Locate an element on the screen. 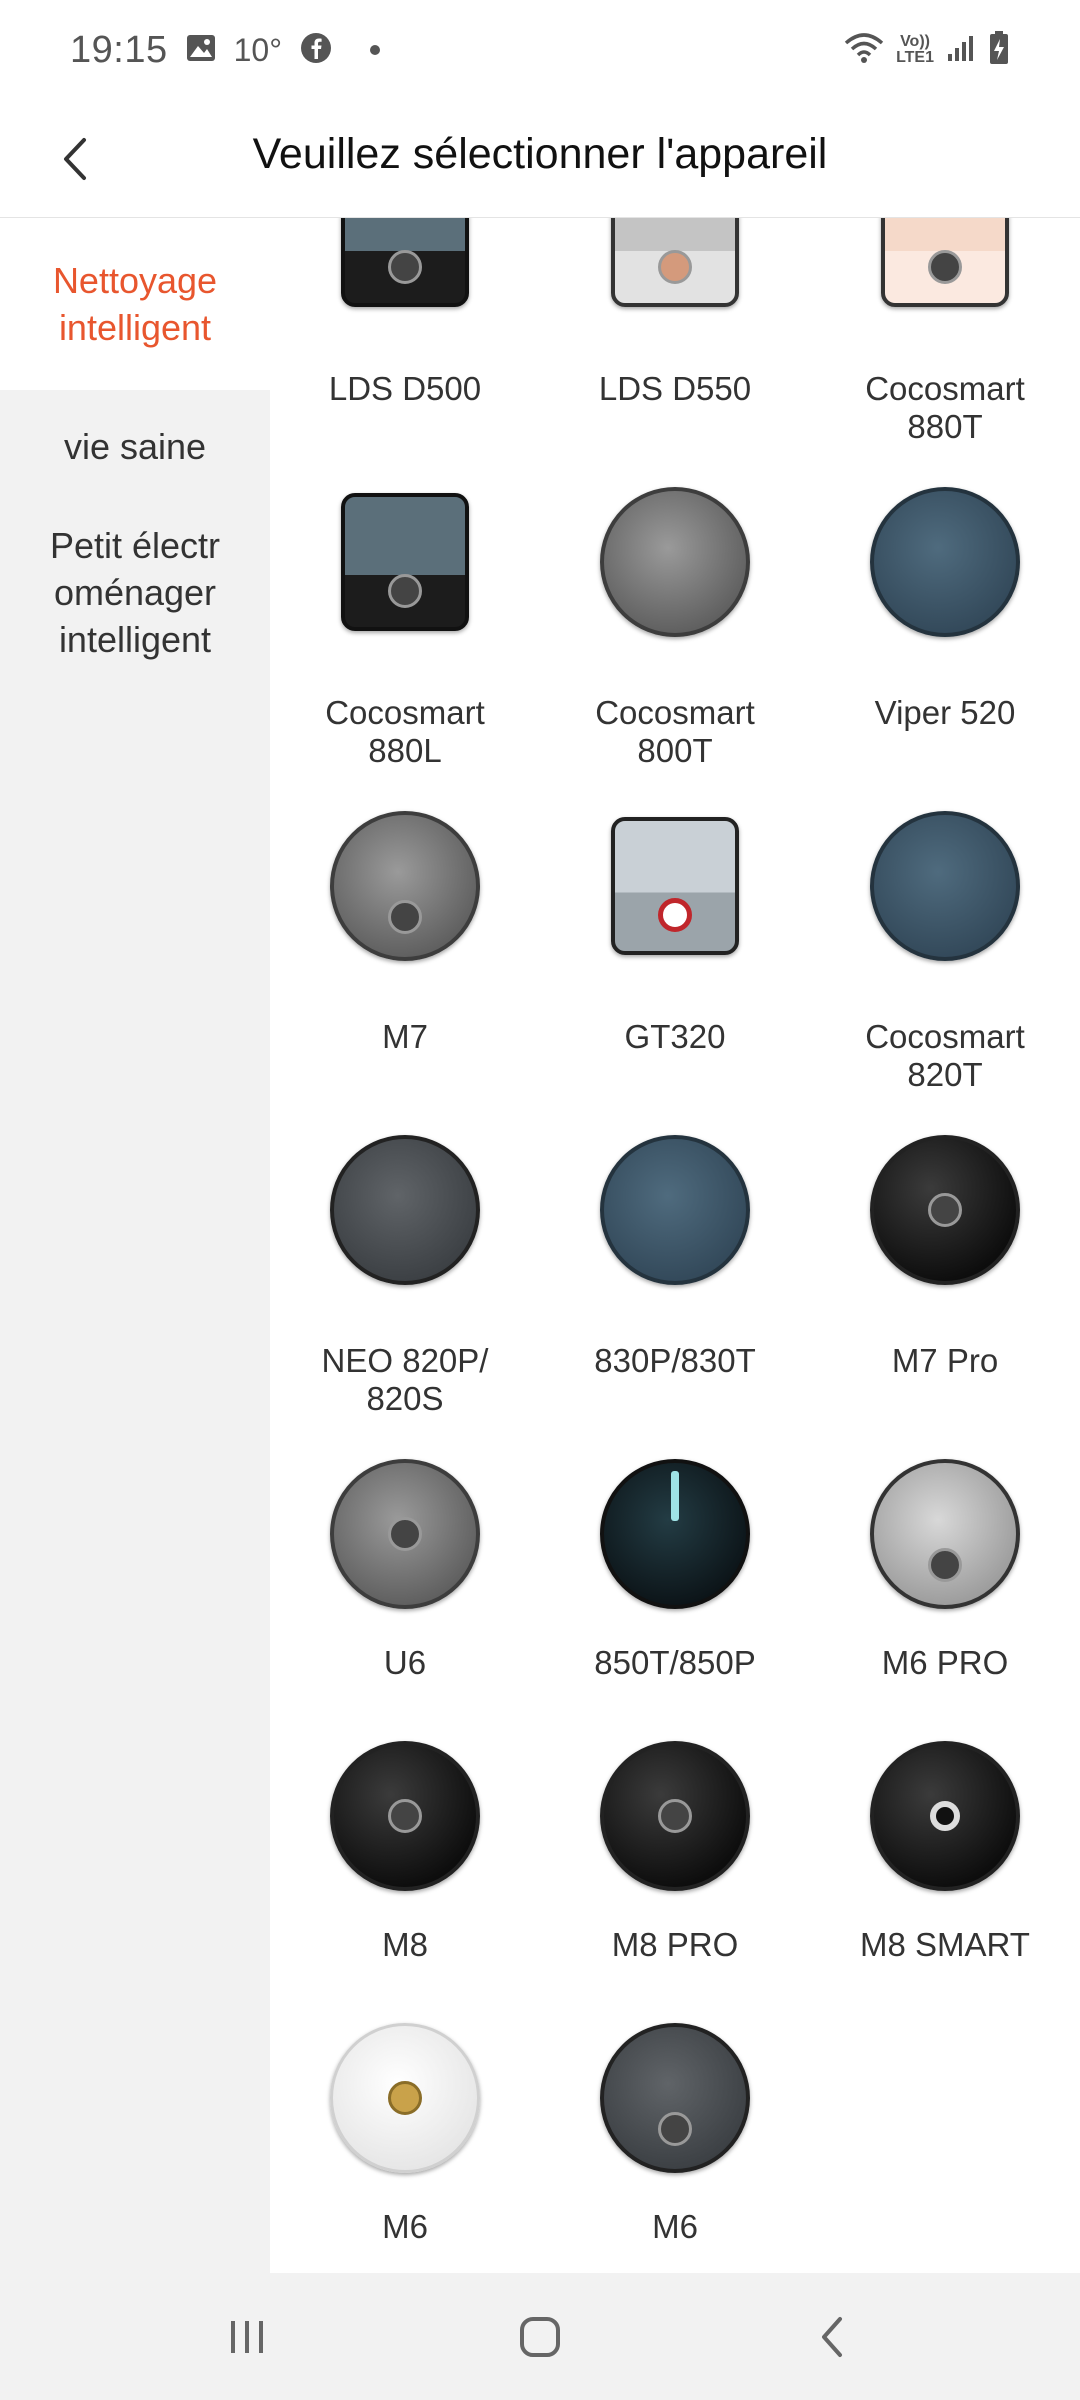  nav-back-button is located at coordinates (833, 2337).